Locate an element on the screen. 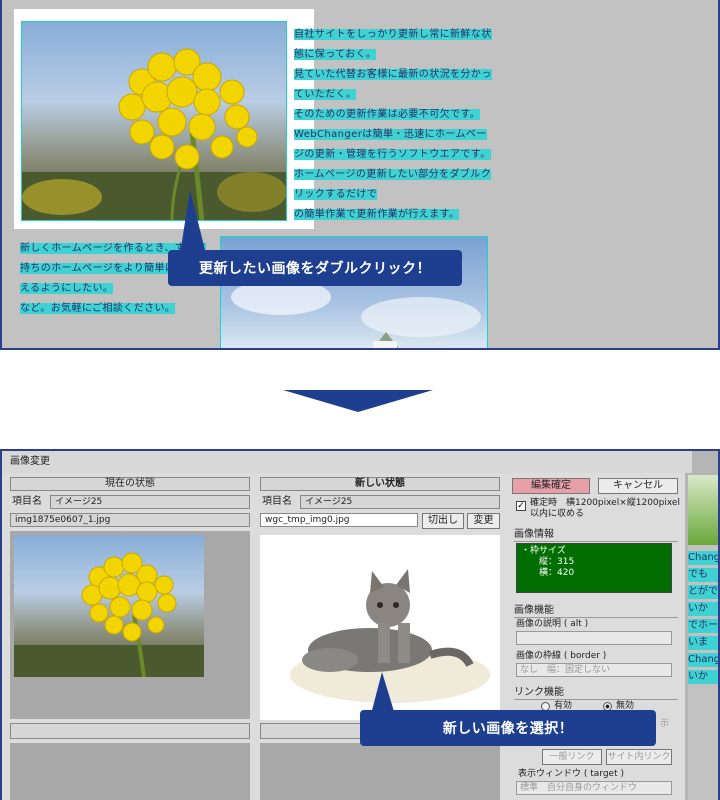  paragraph-line: 態に保っておく。 is located at coordinates (335, 54).